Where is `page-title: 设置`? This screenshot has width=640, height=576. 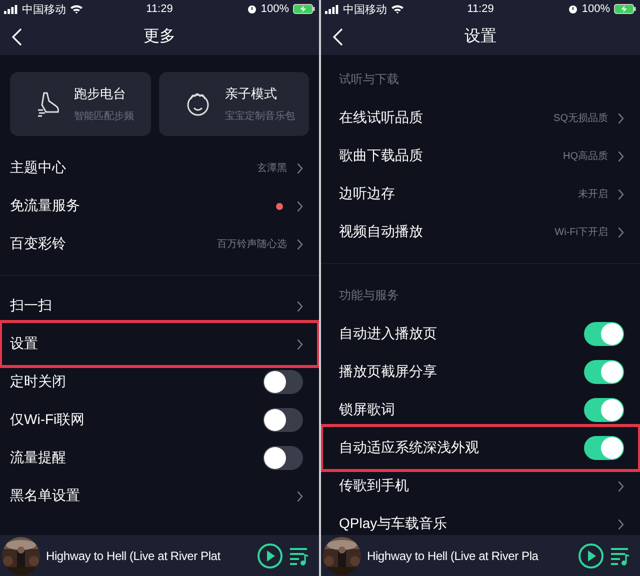
page-title: 设置 is located at coordinates (480, 37).